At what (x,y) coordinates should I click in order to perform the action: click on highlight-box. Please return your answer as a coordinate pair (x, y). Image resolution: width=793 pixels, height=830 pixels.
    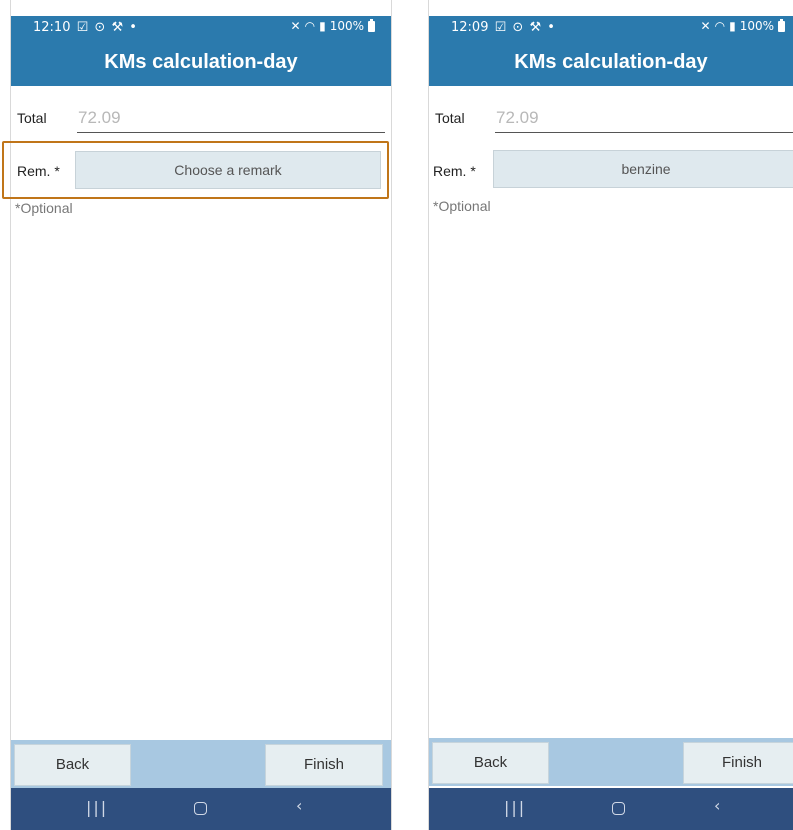
    Looking at the image, I should click on (195, 170).